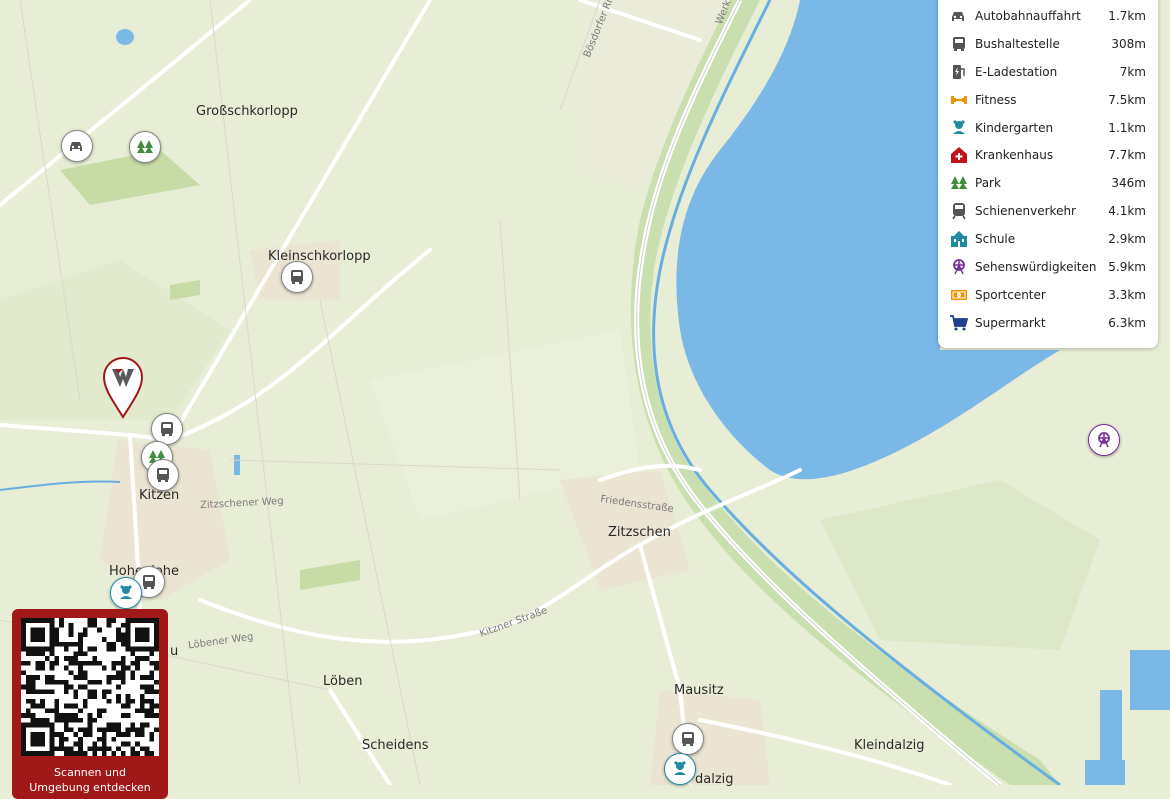  I want to click on poi-name: Supermarkt, so click(1010, 322).